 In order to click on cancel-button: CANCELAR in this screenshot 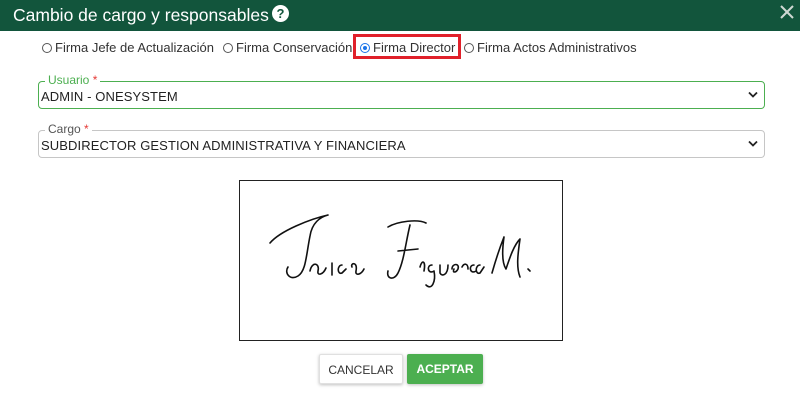, I will do `click(361, 369)`.